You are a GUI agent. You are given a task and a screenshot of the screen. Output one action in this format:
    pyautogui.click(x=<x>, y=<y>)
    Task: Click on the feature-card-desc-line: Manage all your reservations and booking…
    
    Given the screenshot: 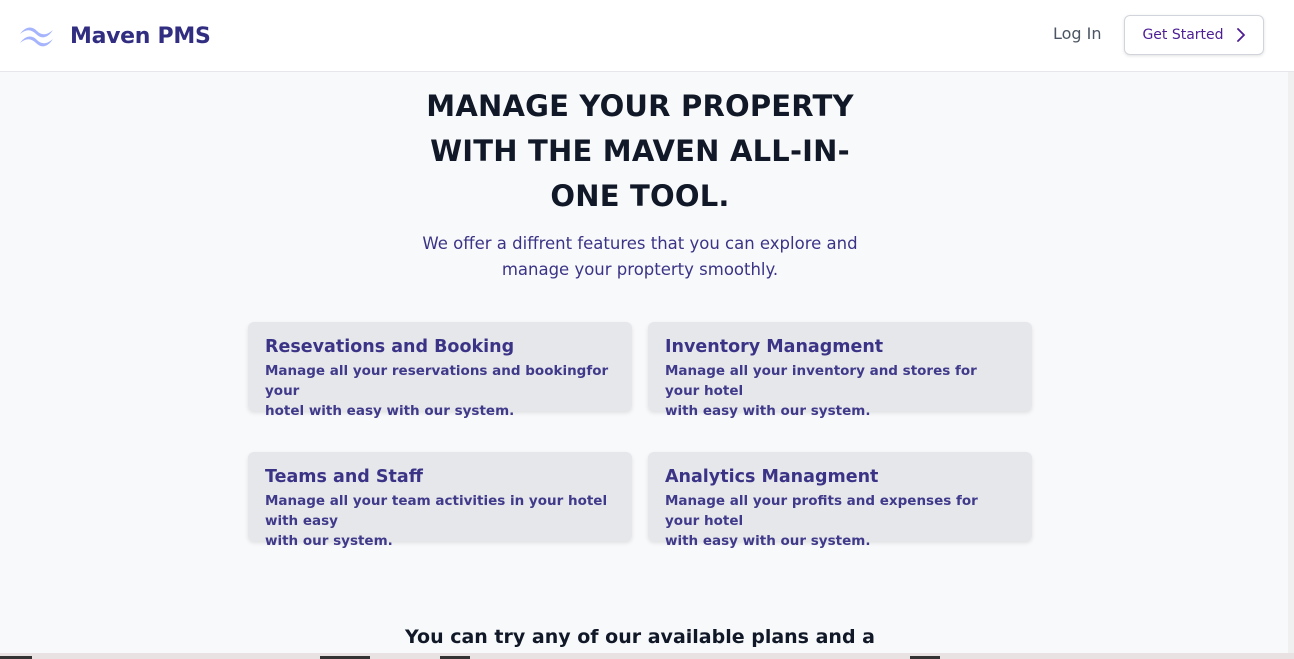 What is the action you would take?
    pyautogui.click(x=437, y=381)
    